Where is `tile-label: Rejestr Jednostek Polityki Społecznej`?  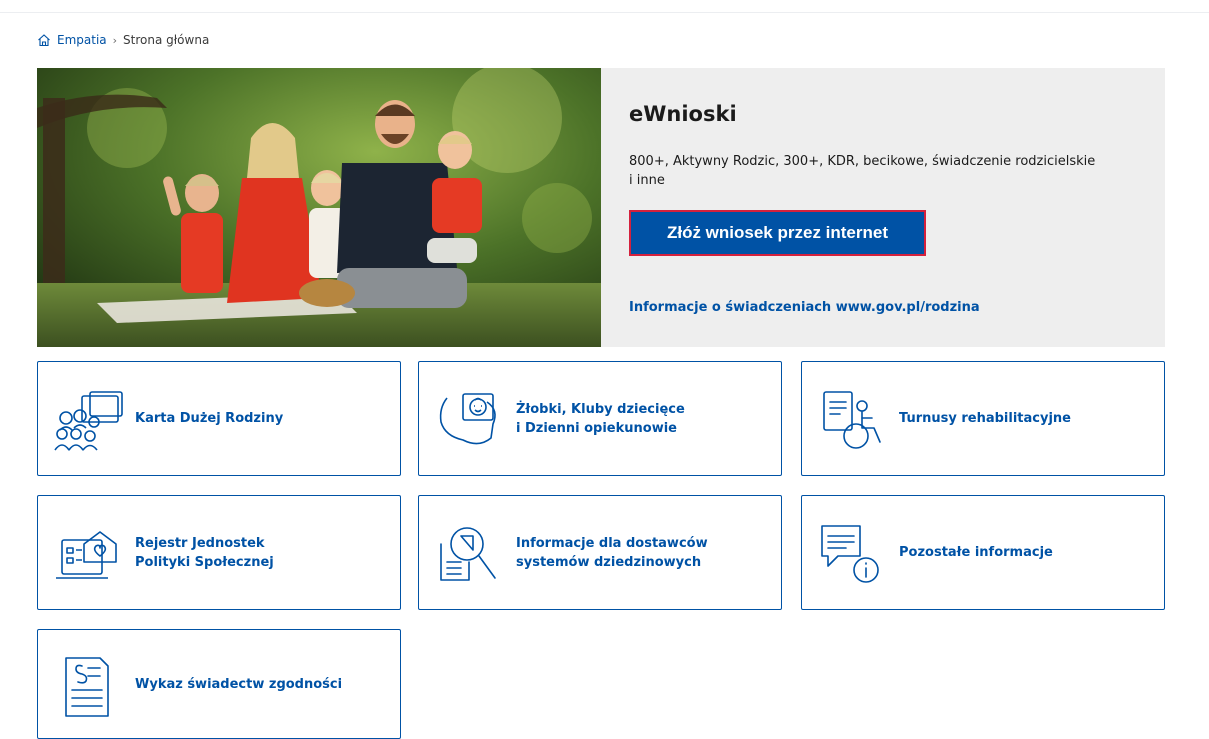
tile-label: Rejestr Jednostek Polityki Społecznej is located at coordinates (261, 552).